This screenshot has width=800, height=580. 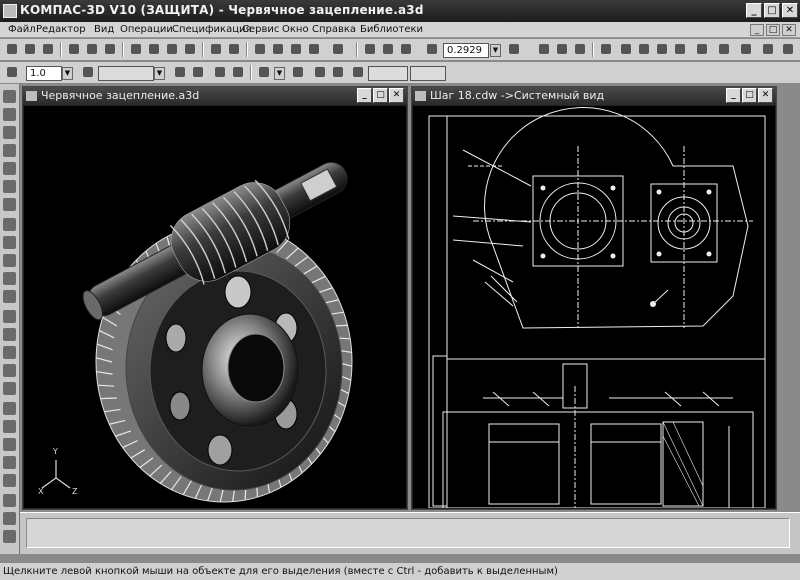 What do you see at coordinates (146, 29) in the screenshot?
I see `menu-operations: Операции` at bounding box center [146, 29].